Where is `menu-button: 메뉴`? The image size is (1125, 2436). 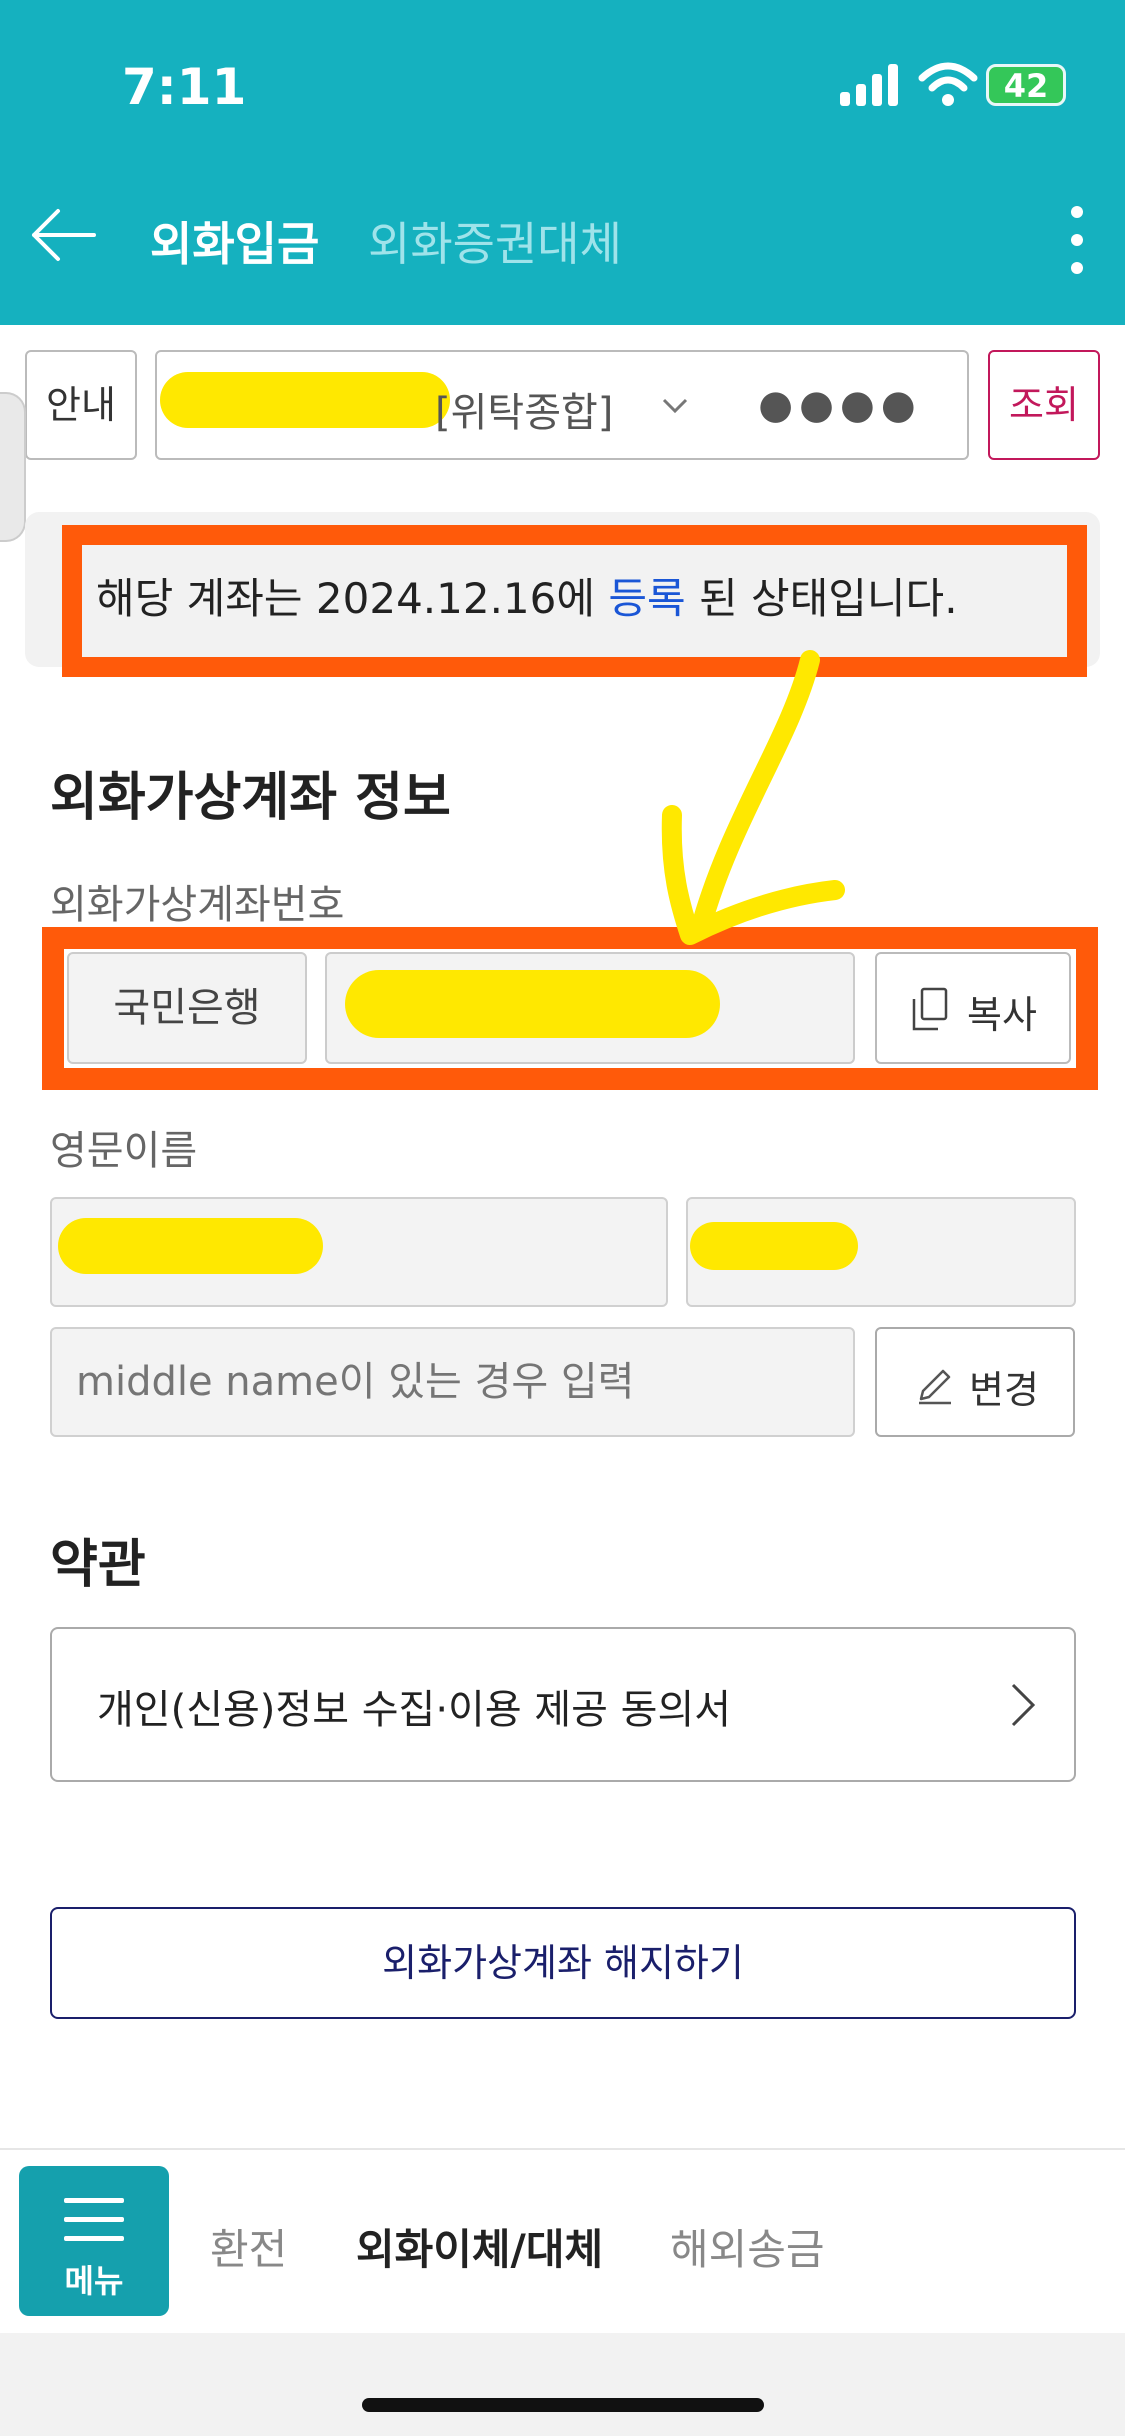
menu-button: 메뉴 is located at coordinates (94, 2241).